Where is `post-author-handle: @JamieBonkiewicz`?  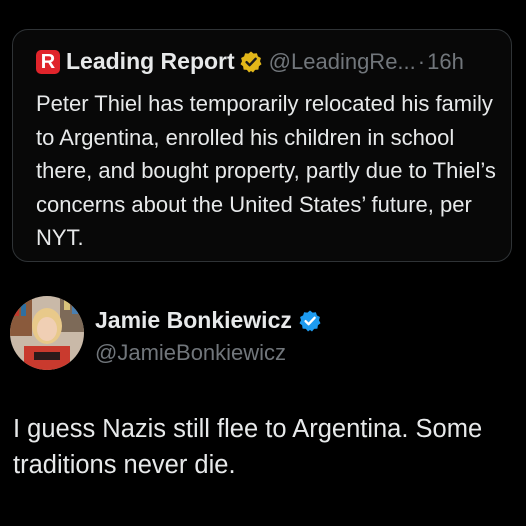 post-author-handle: @JamieBonkiewicz is located at coordinates (208, 353).